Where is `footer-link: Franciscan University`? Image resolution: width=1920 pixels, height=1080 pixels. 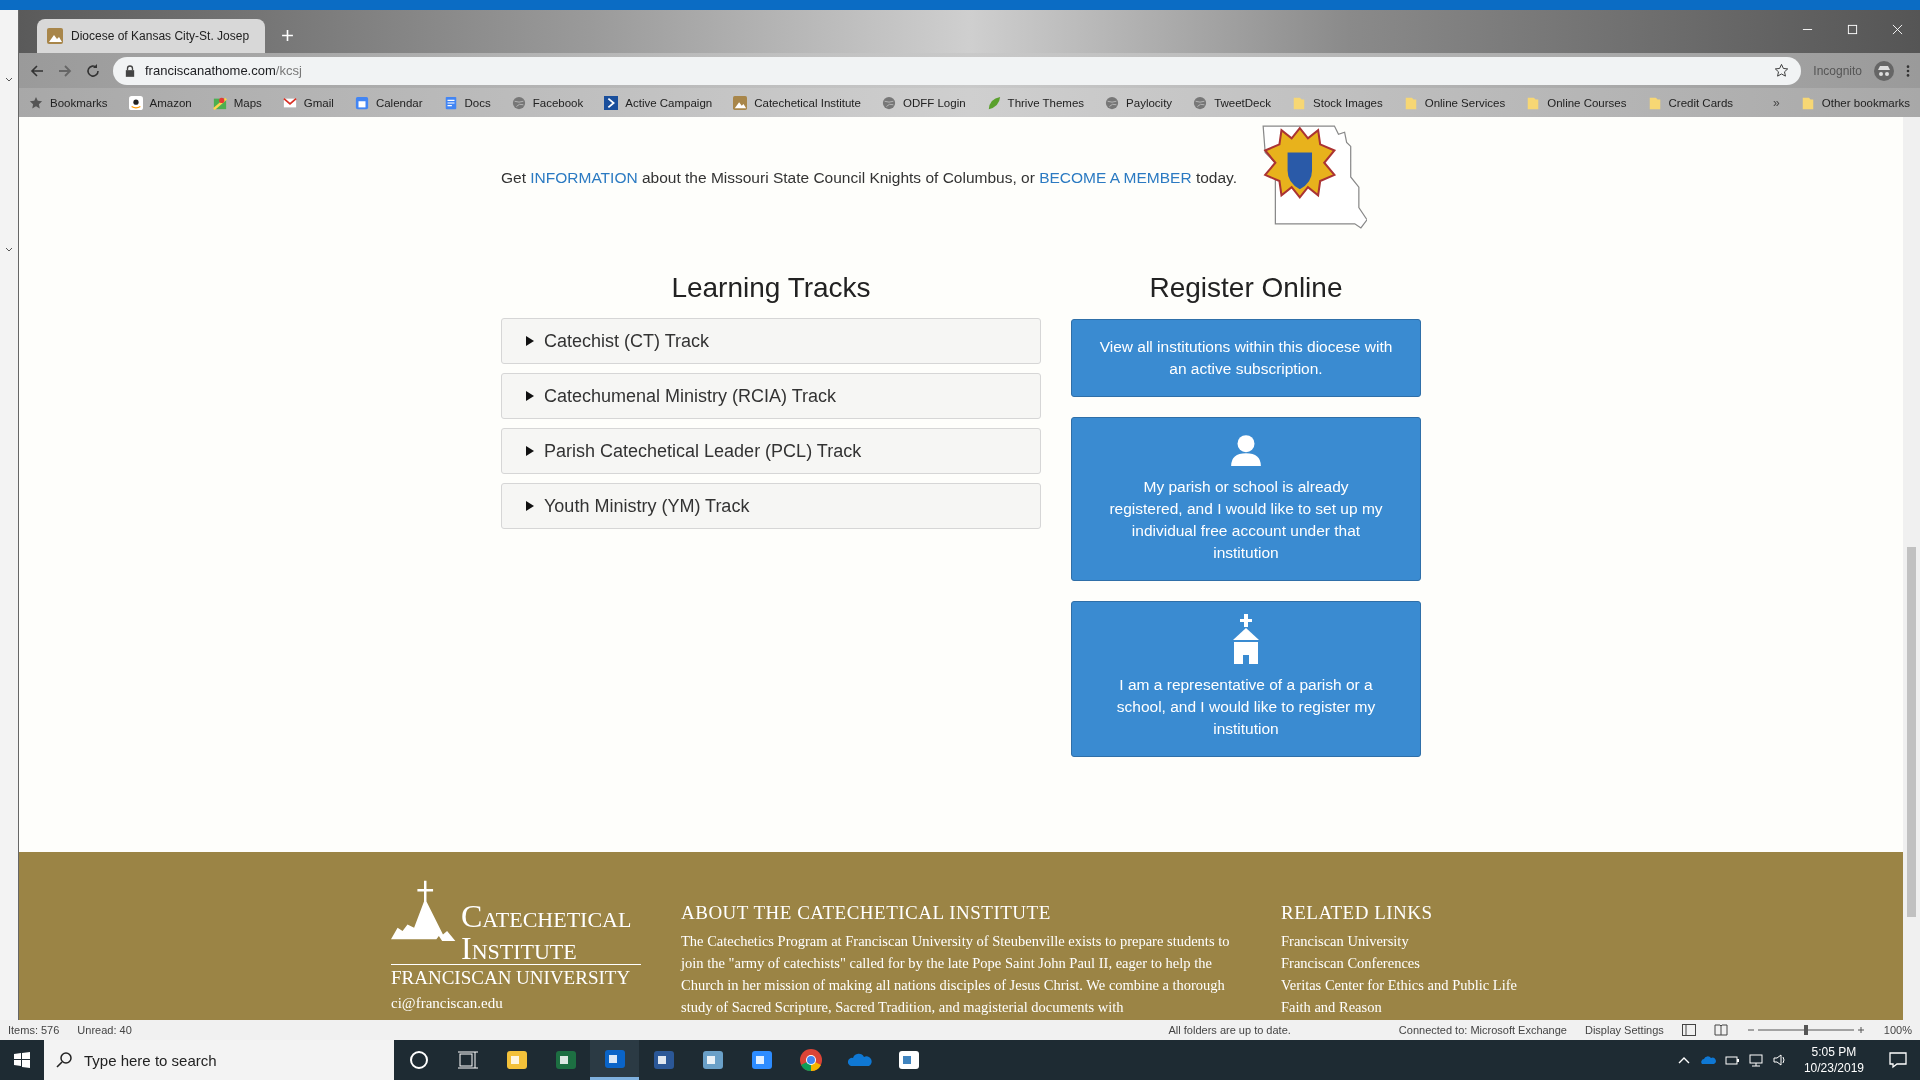 footer-link: Franciscan University is located at coordinates (1399, 941).